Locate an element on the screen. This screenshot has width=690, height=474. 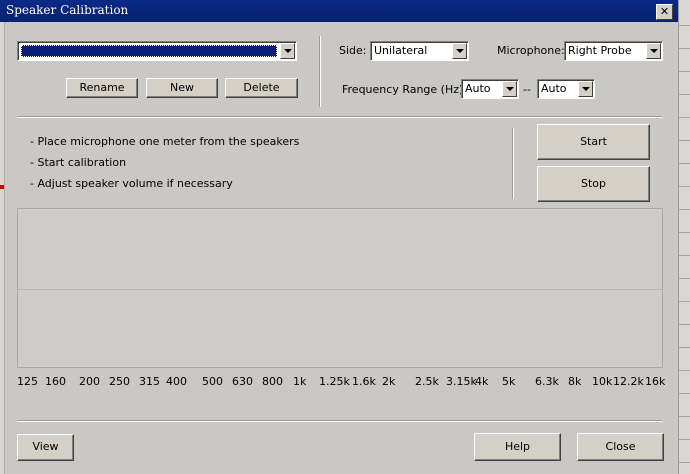
frequency-label: 1.25k is located at coordinates (334, 381).